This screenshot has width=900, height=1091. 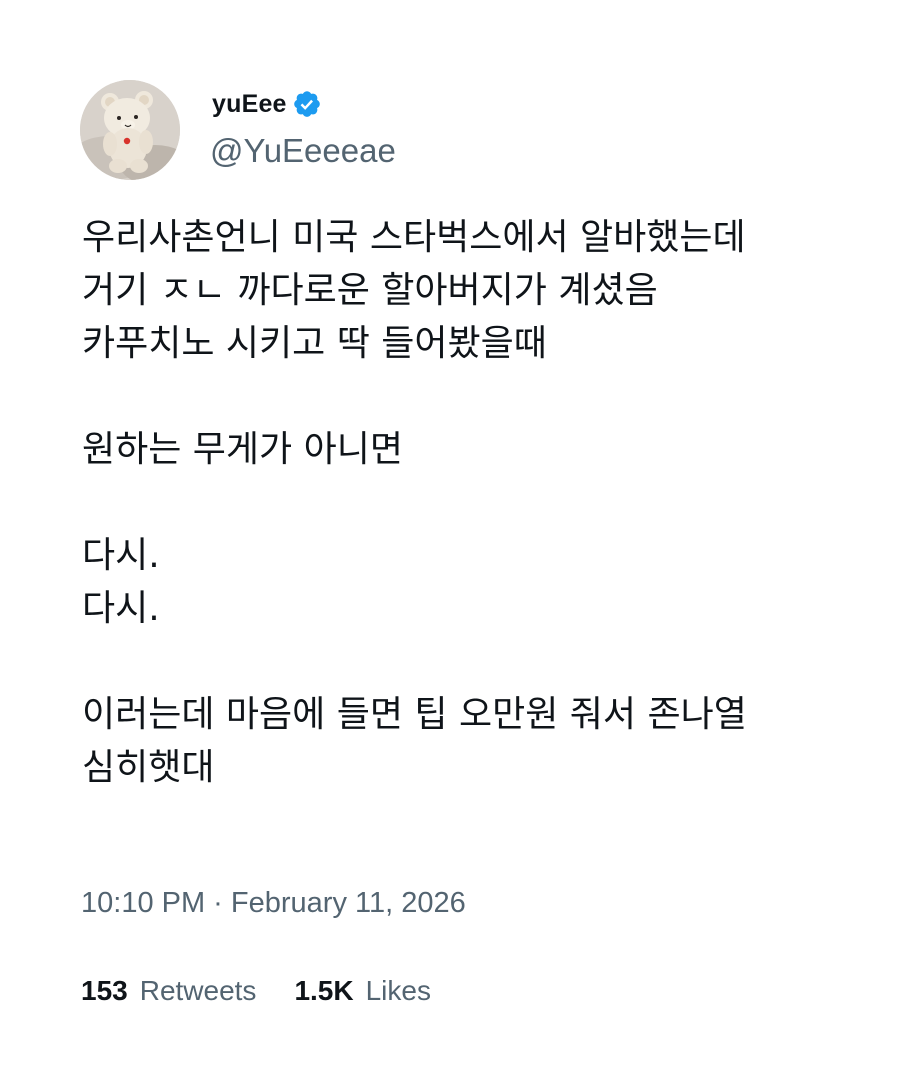 What do you see at coordinates (303, 151) in the screenshot?
I see `user-handle: @YuEeeeae` at bounding box center [303, 151].